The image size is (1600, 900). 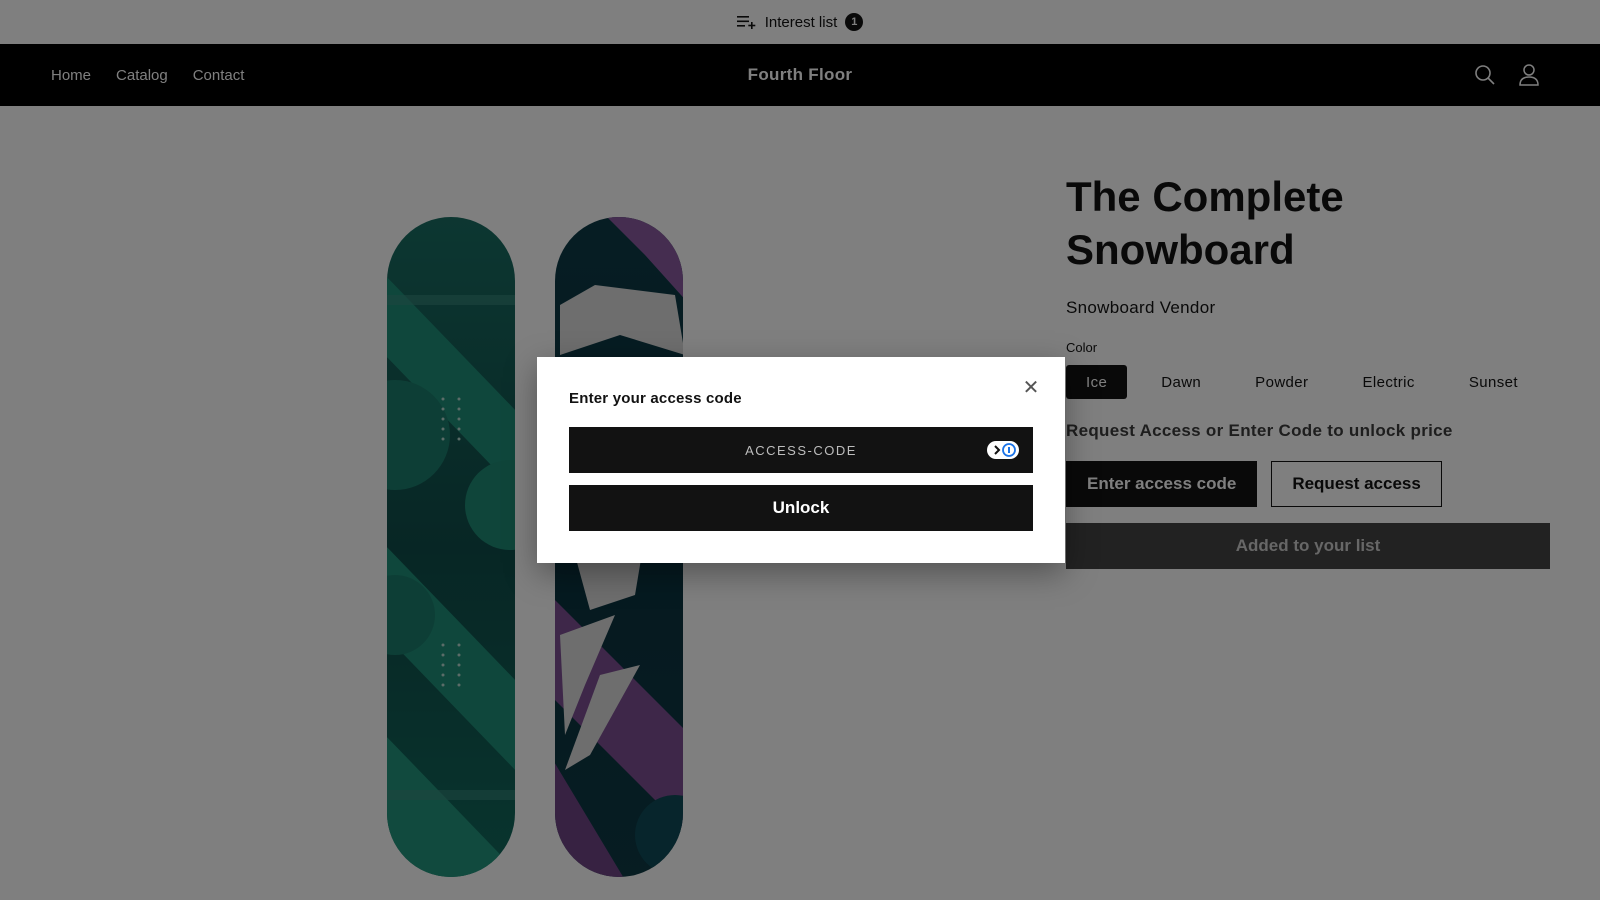 I want to click on access-code-modal: Enter your access code ✕ Unlock, so click(x=801, y=460).